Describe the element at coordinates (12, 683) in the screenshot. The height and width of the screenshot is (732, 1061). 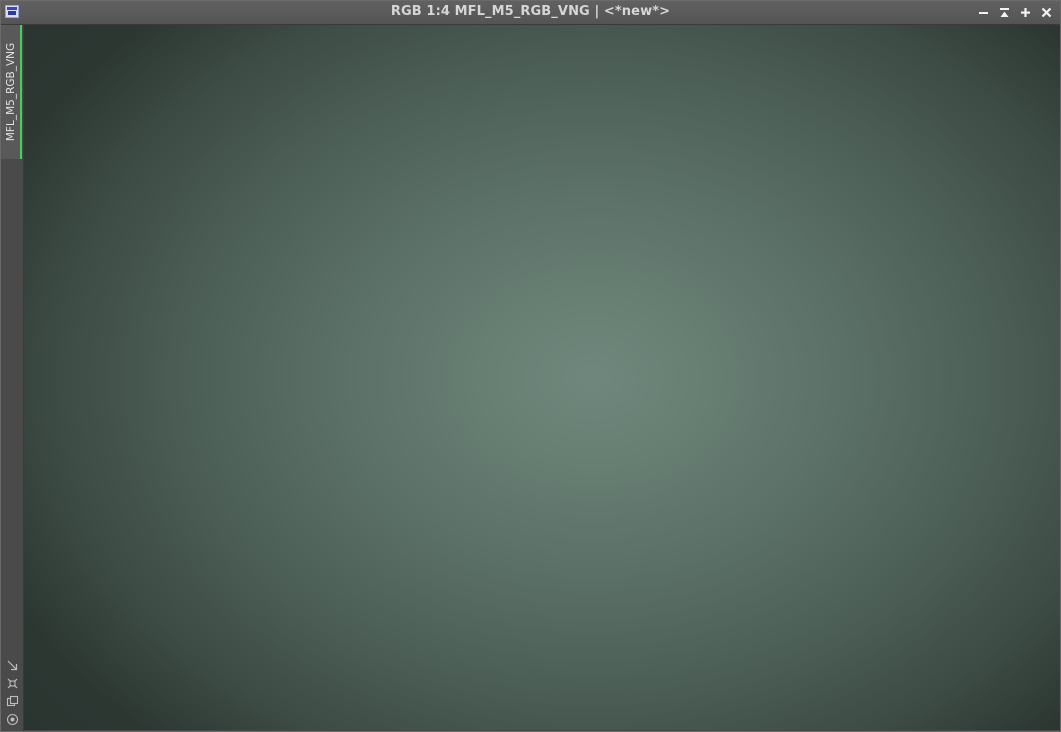
I see `zoom-to-fit-icon` at that location.